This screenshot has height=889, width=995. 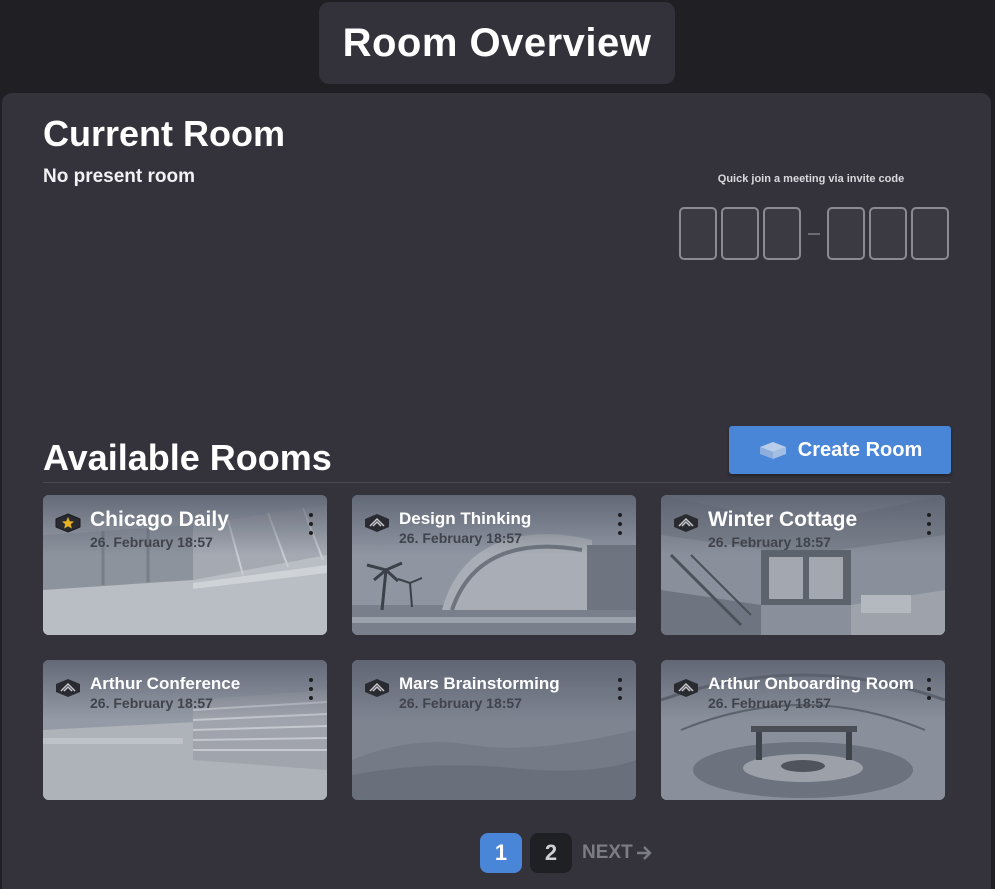 What do you see at coordinates (187, 457) in the screenshot?
I see `available-rooms-heading: Available Rooms` at bounding box center [187, 457].